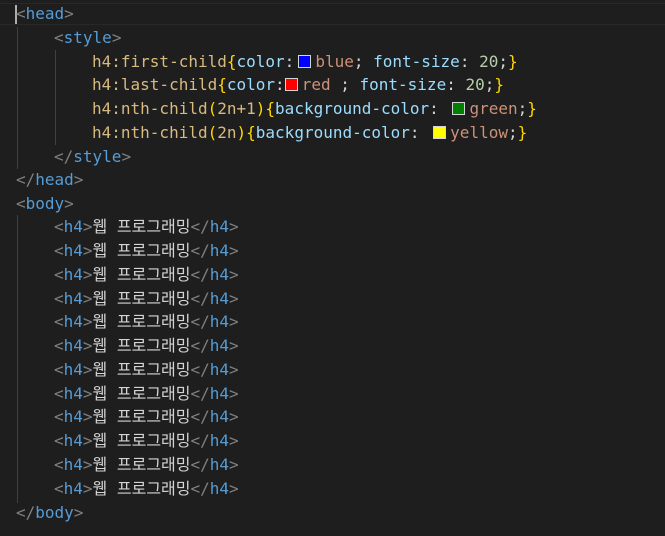 The height and width of the screenshot is (536, 665). Describe the element at coordinates (49, 513) in the screenshot. I see `code-line-body-close: </body>` at that location.